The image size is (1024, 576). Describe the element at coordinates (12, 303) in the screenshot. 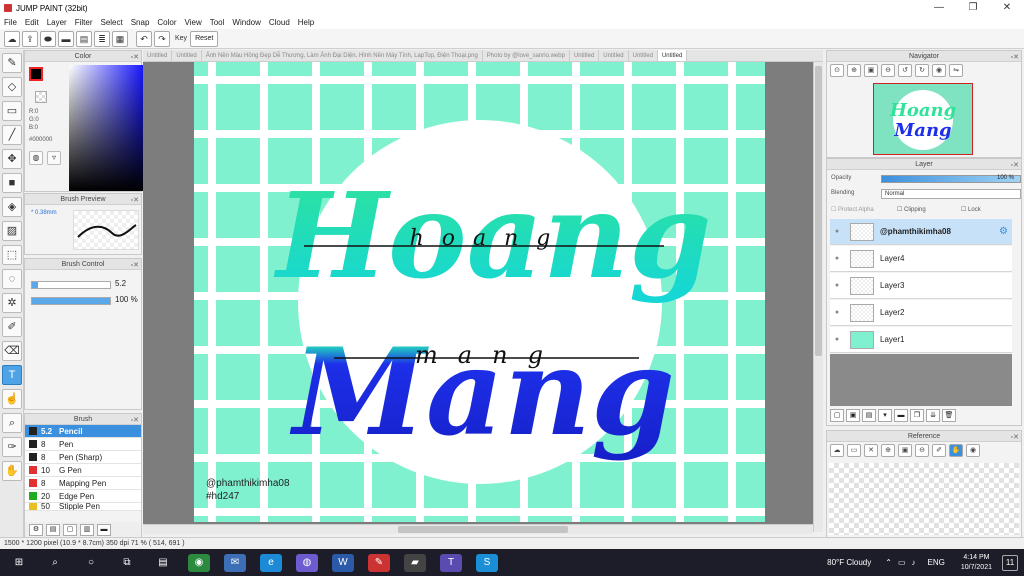

I see `magic-wand-tool-icon: ✲` at that location.